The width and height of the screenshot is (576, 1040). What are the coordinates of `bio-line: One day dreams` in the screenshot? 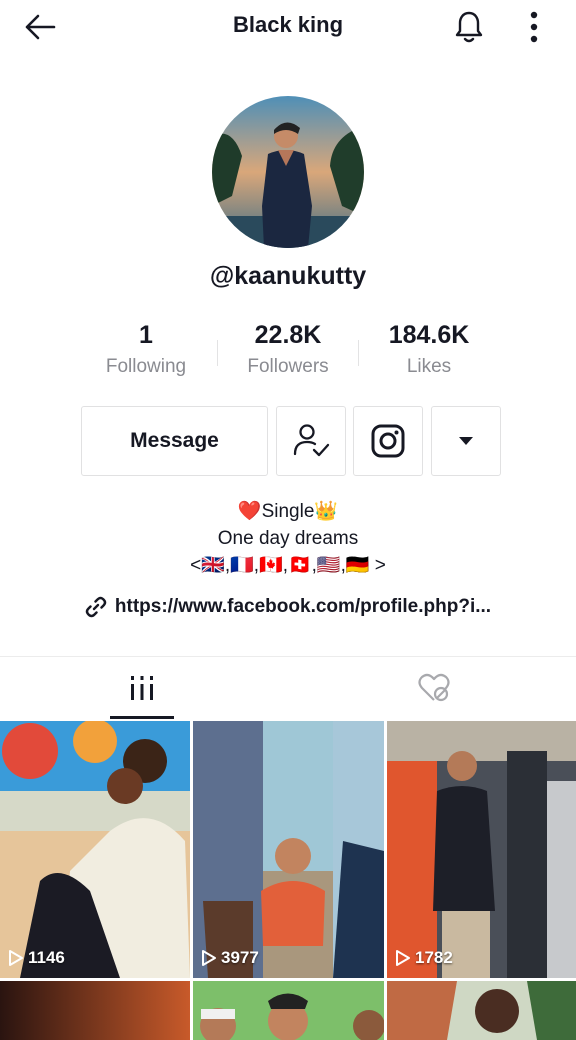 It's located at (288, 538).